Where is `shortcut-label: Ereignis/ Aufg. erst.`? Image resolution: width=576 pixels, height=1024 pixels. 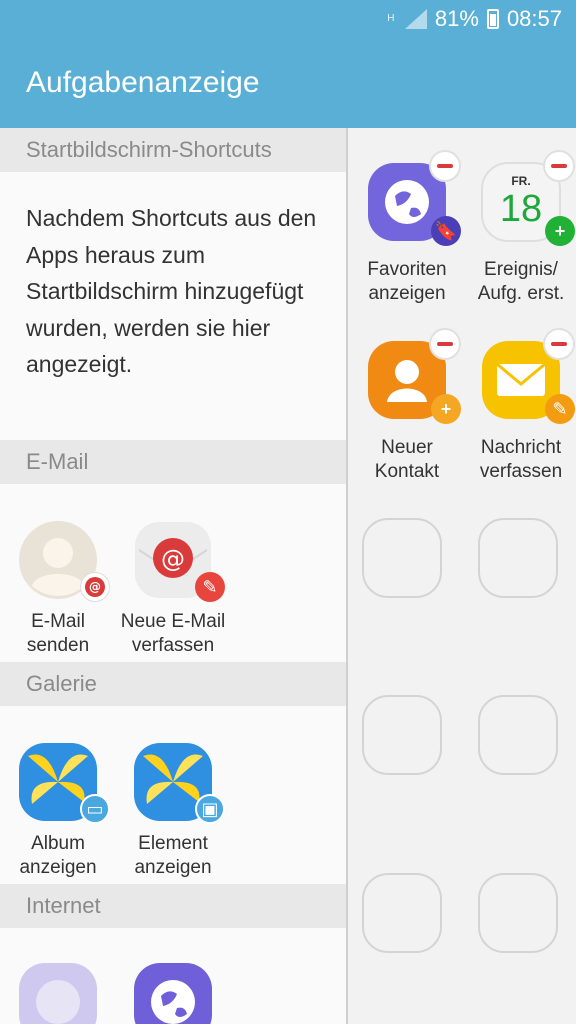 shortcut-label: Ereignis/ Aufg. erst. is located at coordinates (521, 281).